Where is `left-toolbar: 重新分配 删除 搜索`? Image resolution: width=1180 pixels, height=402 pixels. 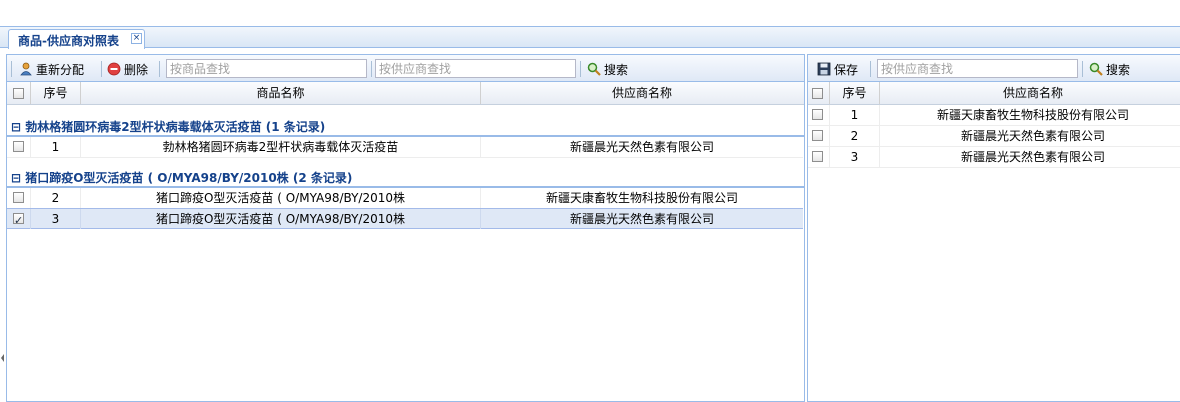
left-toolbar: 重新分配 删除 搜索 is located at coordinates (405, 68).